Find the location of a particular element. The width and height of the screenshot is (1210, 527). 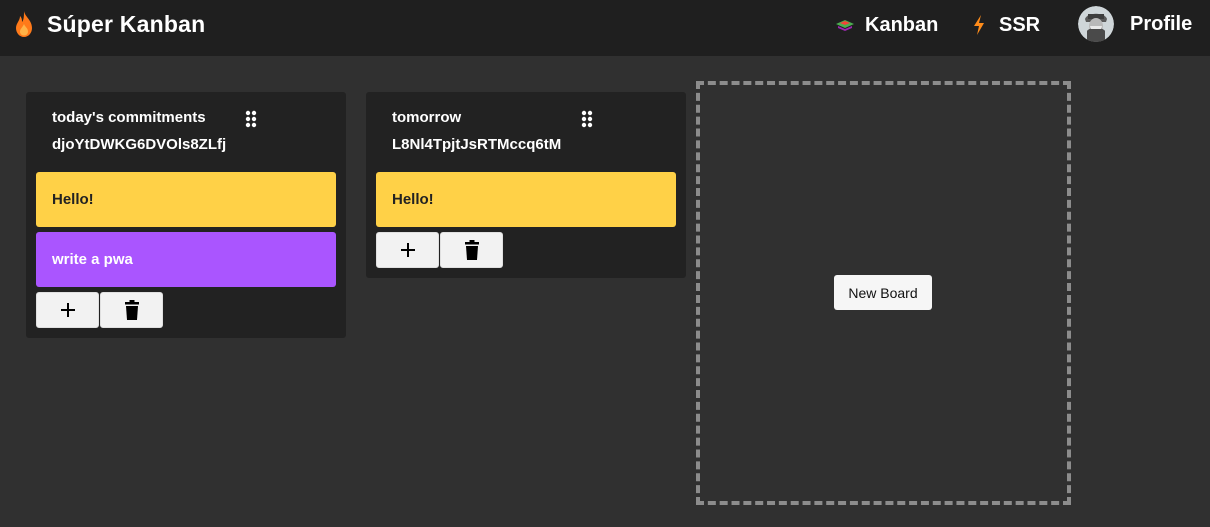

brand: Súper Kanban is located at coordinates (108, 24).